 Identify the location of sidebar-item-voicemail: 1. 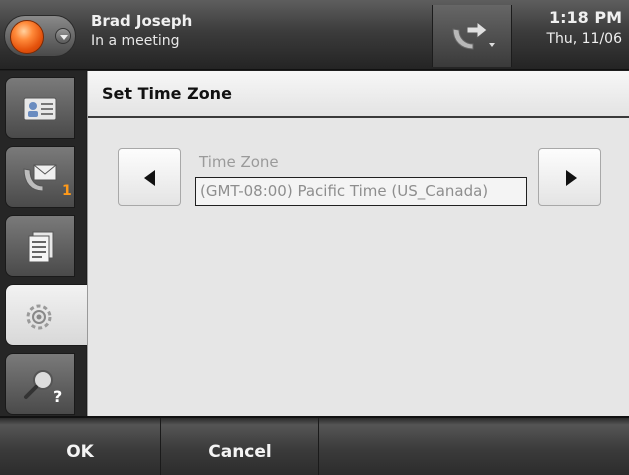
(40, 177).